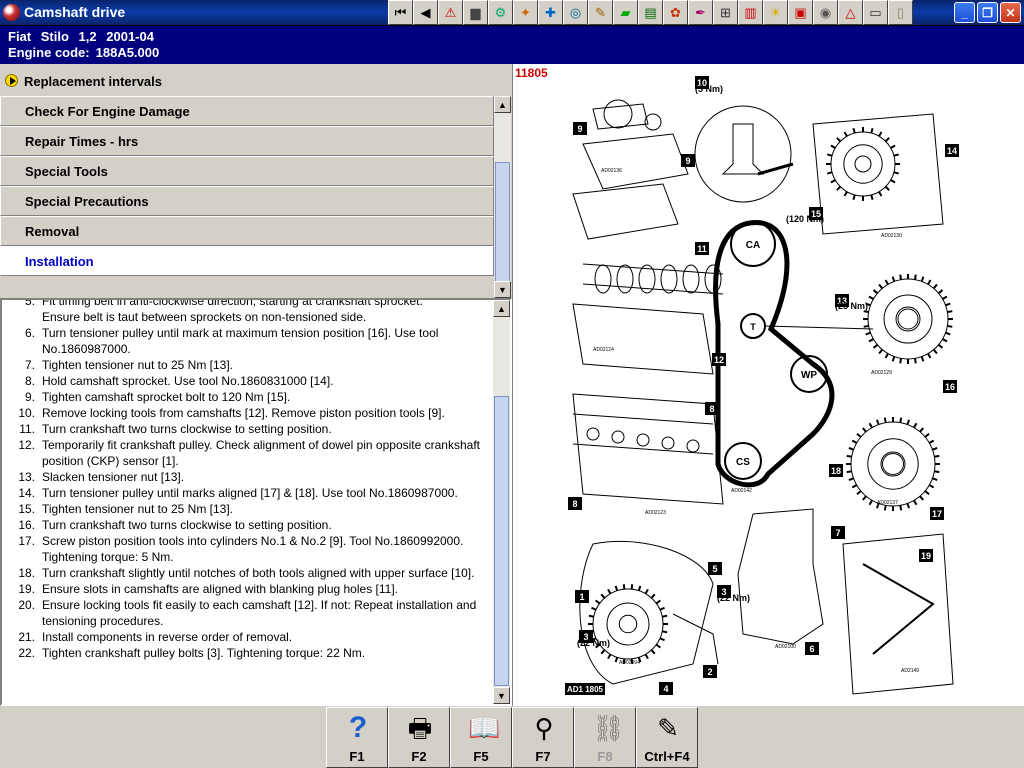  I want to click on app-logo-icon, so click(11, 12).